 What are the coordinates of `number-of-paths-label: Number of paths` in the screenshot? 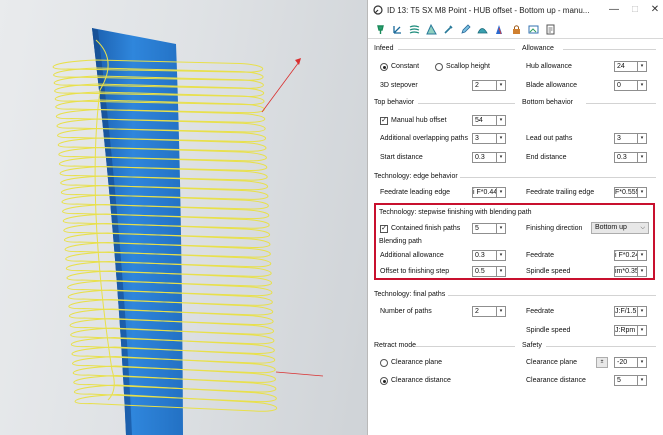 It's located at (406, 311).